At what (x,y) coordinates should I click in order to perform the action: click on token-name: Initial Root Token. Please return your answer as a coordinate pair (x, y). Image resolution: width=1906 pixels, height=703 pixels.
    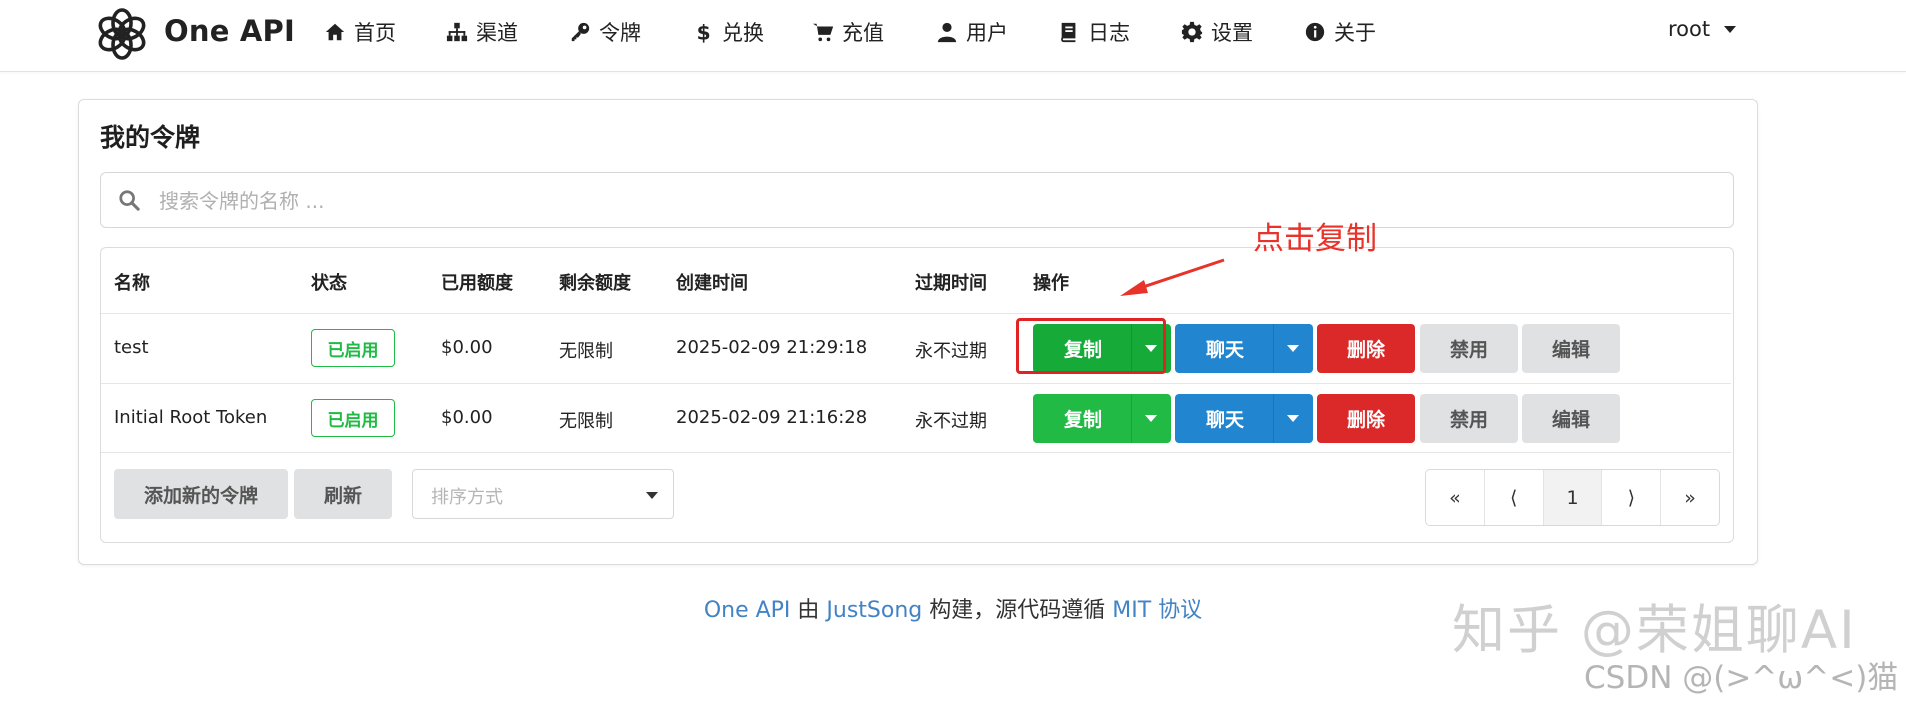
    Looking at the image, I should click on (191, 417).